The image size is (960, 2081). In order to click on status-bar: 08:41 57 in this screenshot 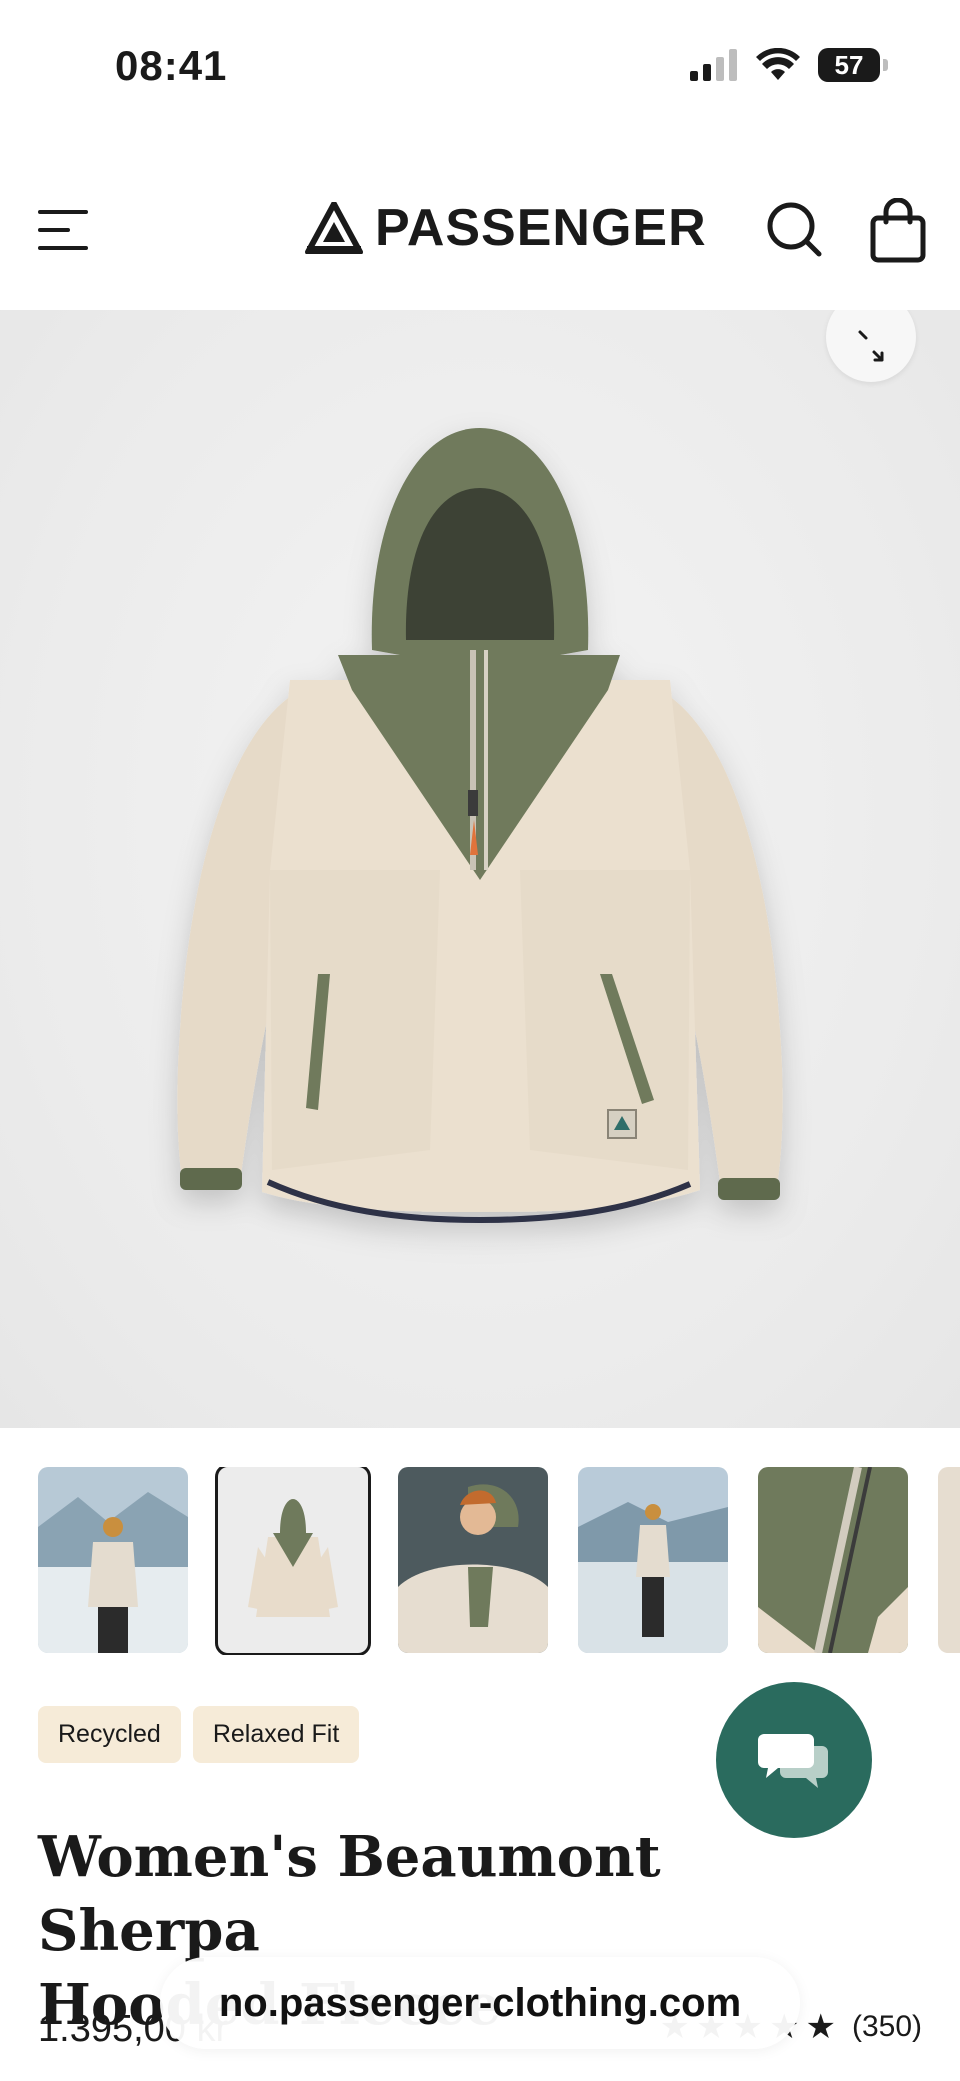, I will do `click(480, 70)`.